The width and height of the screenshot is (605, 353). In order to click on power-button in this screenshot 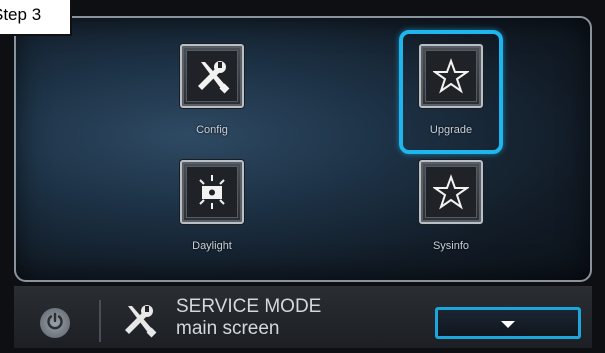, I will do `click(55, 323)`.